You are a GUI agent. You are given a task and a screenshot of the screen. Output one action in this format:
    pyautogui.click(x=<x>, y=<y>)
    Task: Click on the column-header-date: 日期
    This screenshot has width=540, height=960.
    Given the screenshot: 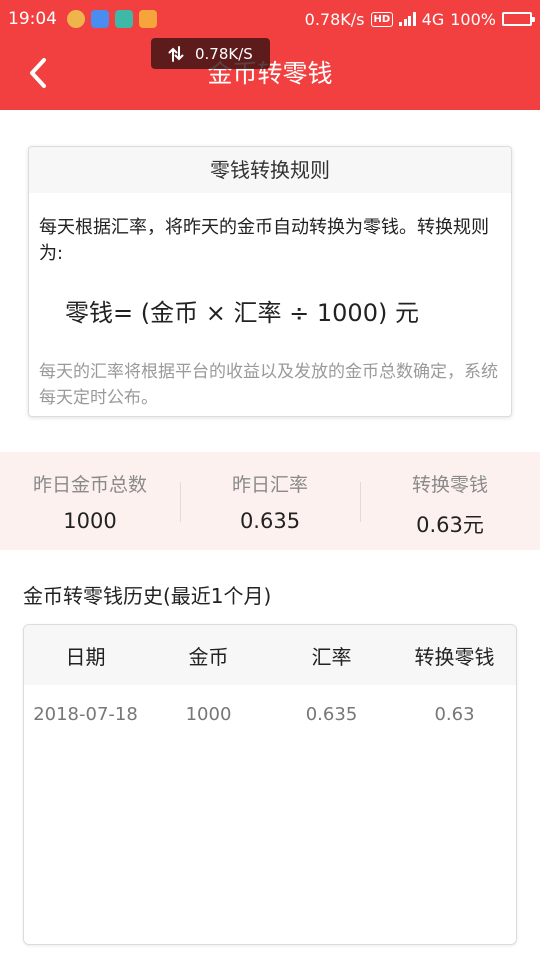 What is the action you would take?
    pyautogui.click(x=85, y=656)
    